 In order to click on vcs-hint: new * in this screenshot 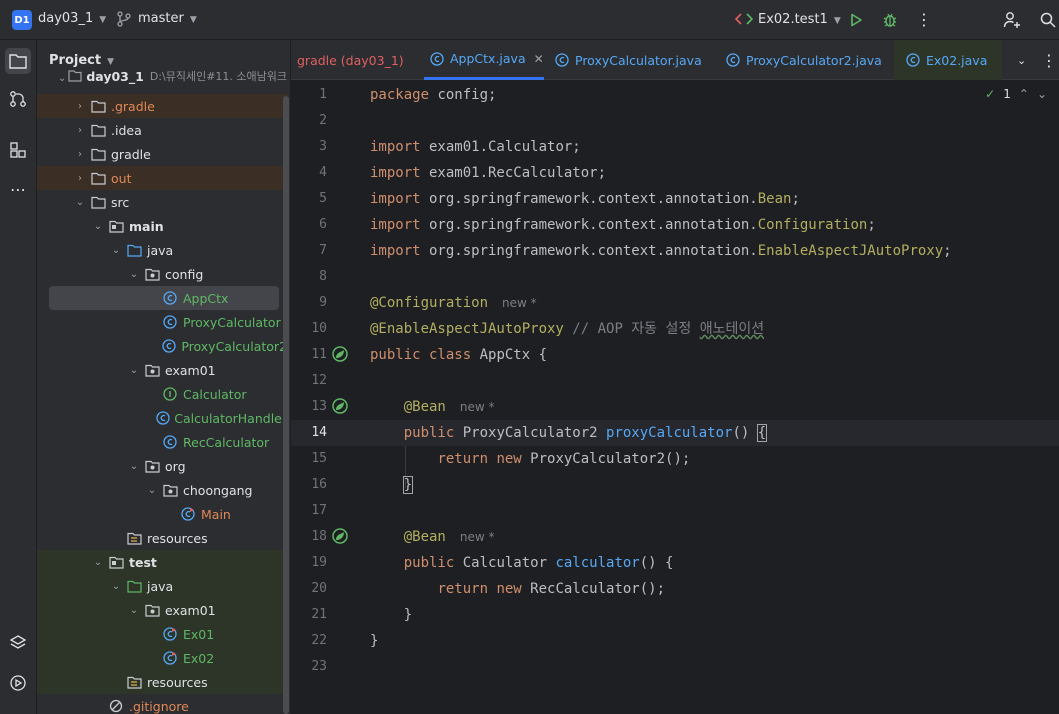, I will do `click(477, 407)`.